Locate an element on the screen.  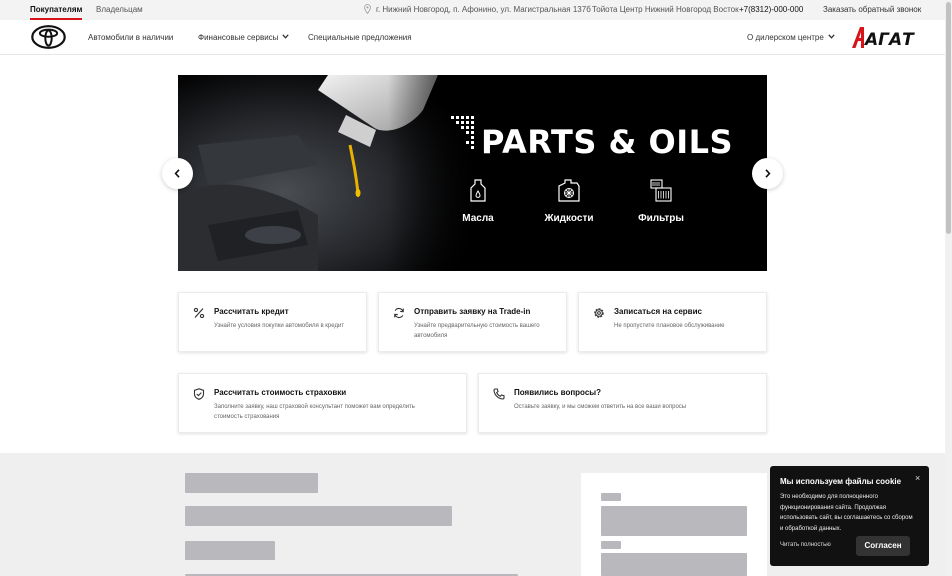
oil-bottle-icon is located at coordinates (478, 190).